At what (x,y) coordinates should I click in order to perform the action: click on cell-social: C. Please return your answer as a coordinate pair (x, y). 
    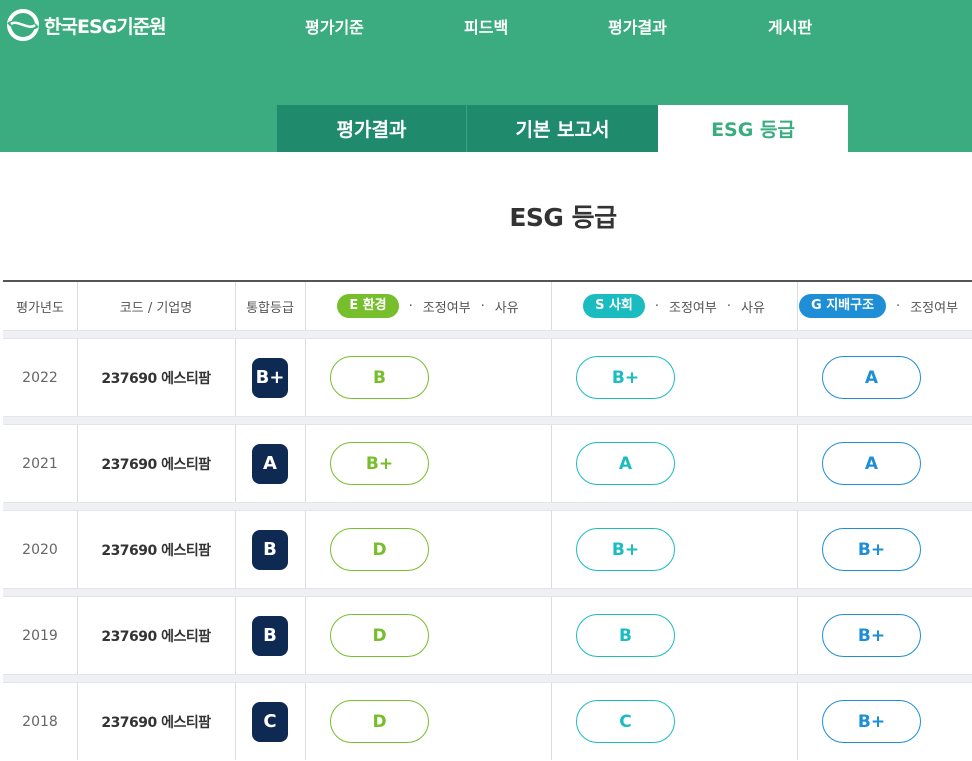
    Looking at the image, I should click on (674, 721).